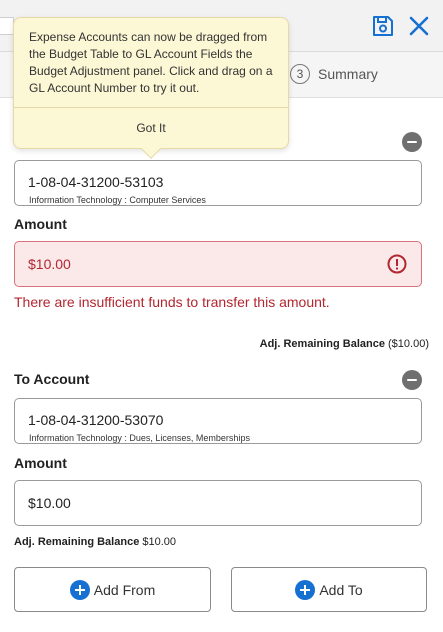  Describe the element at coordinates (124, 589) in the screenshot. I see `add-from-label: Add From` at that location.